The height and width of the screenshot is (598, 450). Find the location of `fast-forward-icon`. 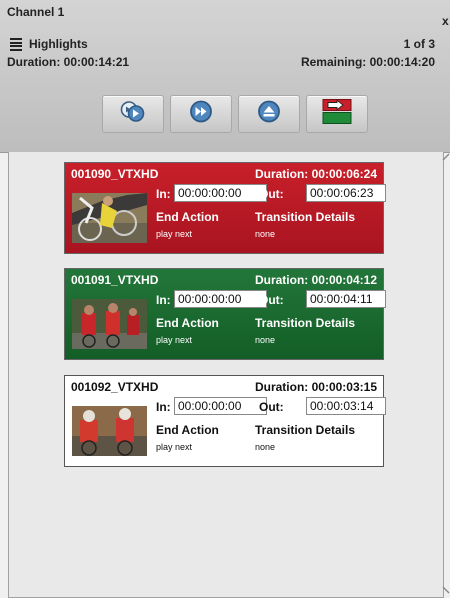

fast-forward-icon is located at coordinates (201, 114).